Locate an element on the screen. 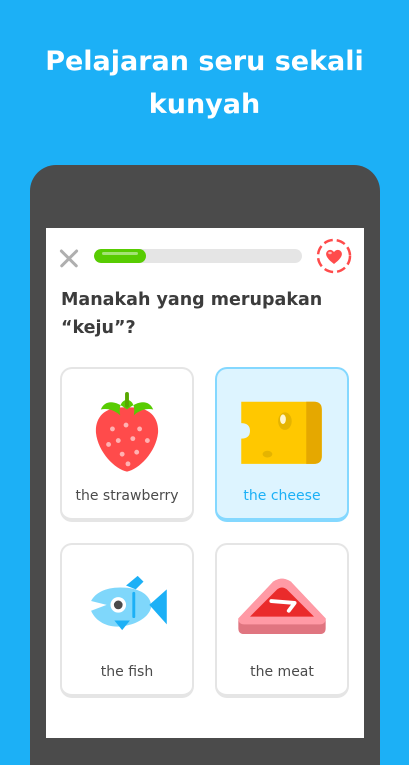 The width and height of the screenshot is (409, 765). option-card-strawberry: the strawberry is located at coordinates (127, 444).